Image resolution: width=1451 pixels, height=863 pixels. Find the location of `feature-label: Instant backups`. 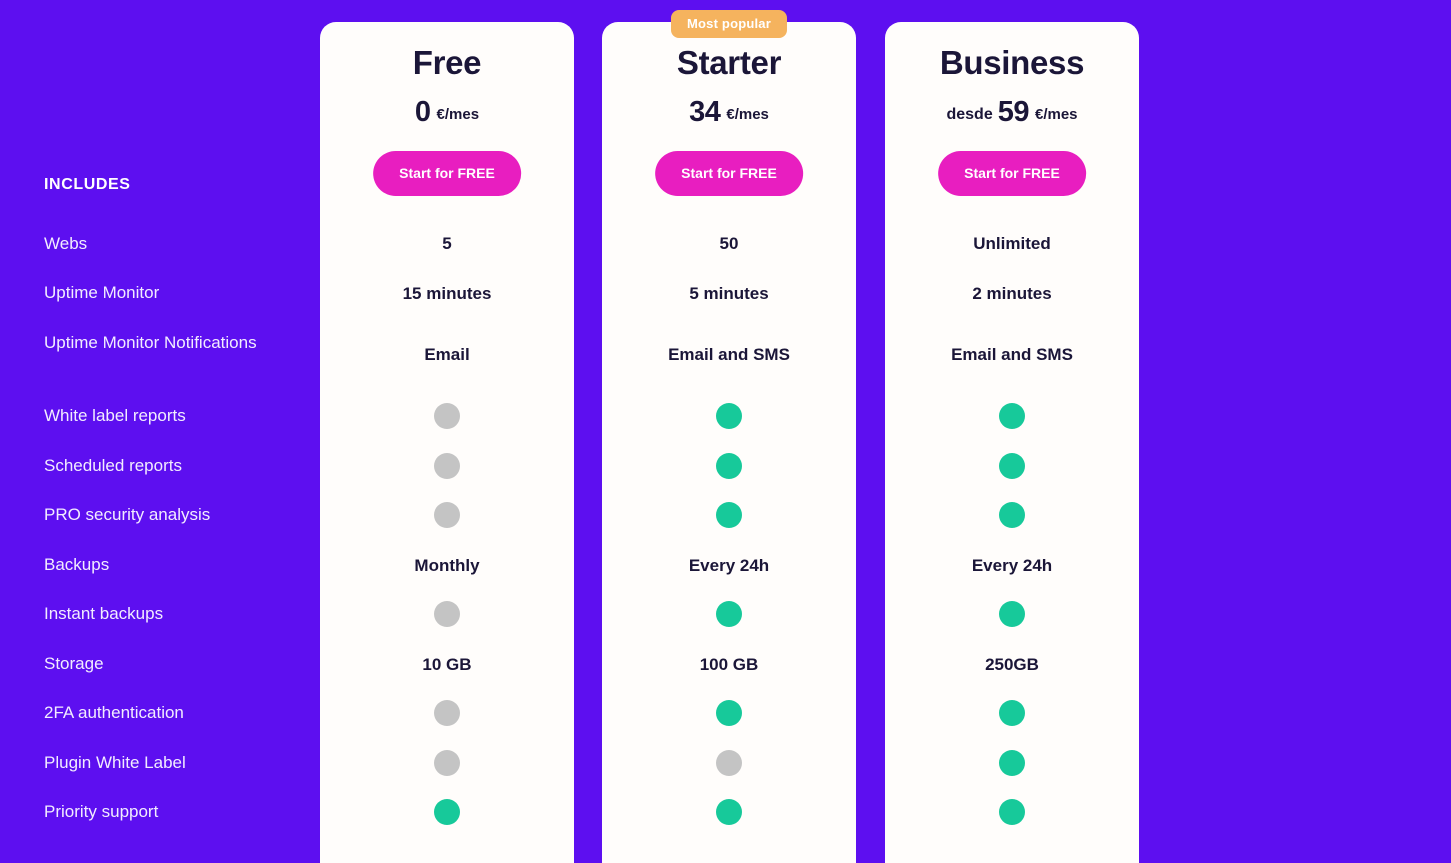

feature-label: Instant backups is located at coordinates (104, 613).